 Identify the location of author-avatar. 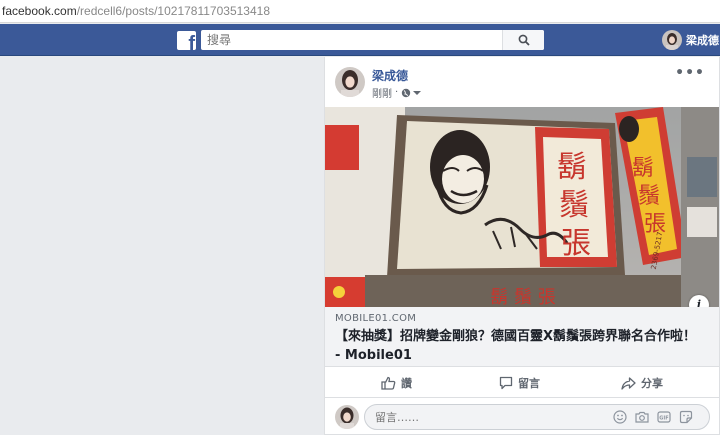
(350, 82).